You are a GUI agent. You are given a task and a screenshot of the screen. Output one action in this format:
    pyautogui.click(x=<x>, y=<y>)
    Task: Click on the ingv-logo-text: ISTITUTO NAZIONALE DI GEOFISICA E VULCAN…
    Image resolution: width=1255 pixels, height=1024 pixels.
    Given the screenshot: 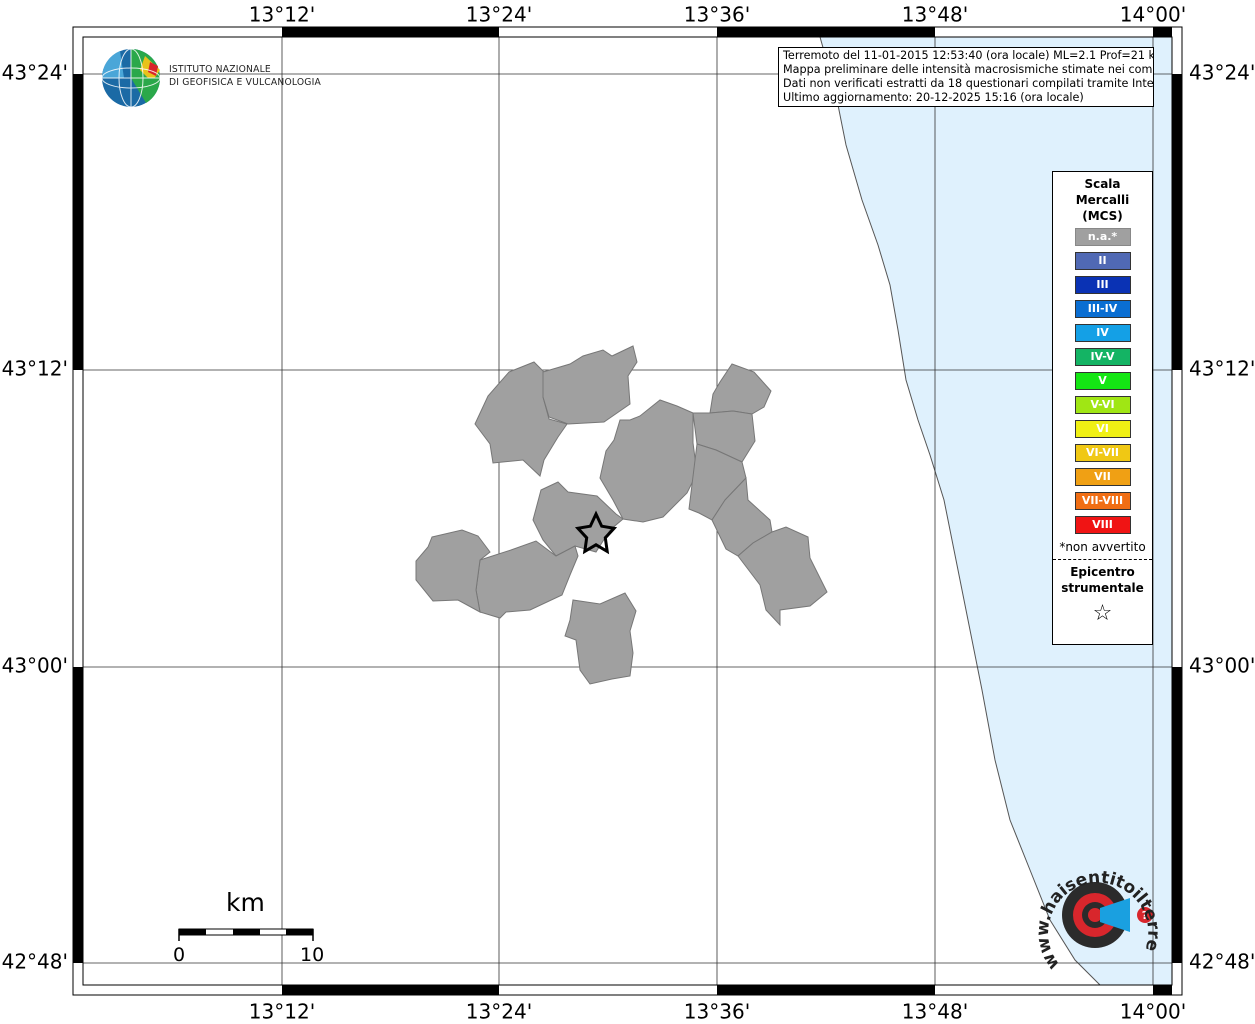 What is the action you would take?
    pyautogui.click(x=245, y=76)
    